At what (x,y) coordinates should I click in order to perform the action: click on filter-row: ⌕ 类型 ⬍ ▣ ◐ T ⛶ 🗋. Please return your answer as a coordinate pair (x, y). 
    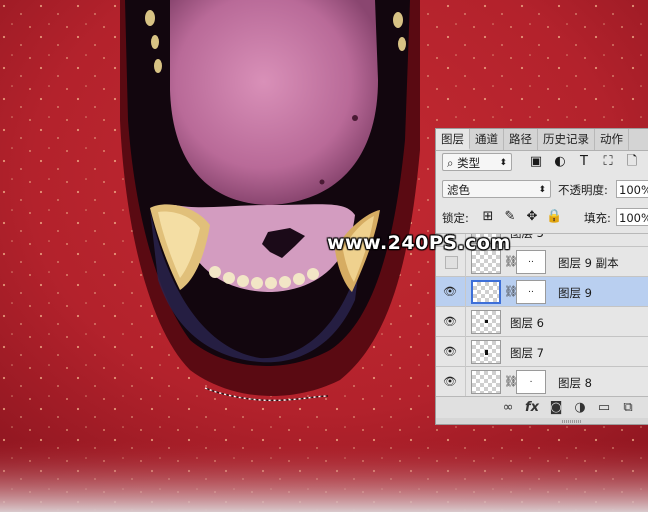
    Looking at the image, I should click on (542, 162).